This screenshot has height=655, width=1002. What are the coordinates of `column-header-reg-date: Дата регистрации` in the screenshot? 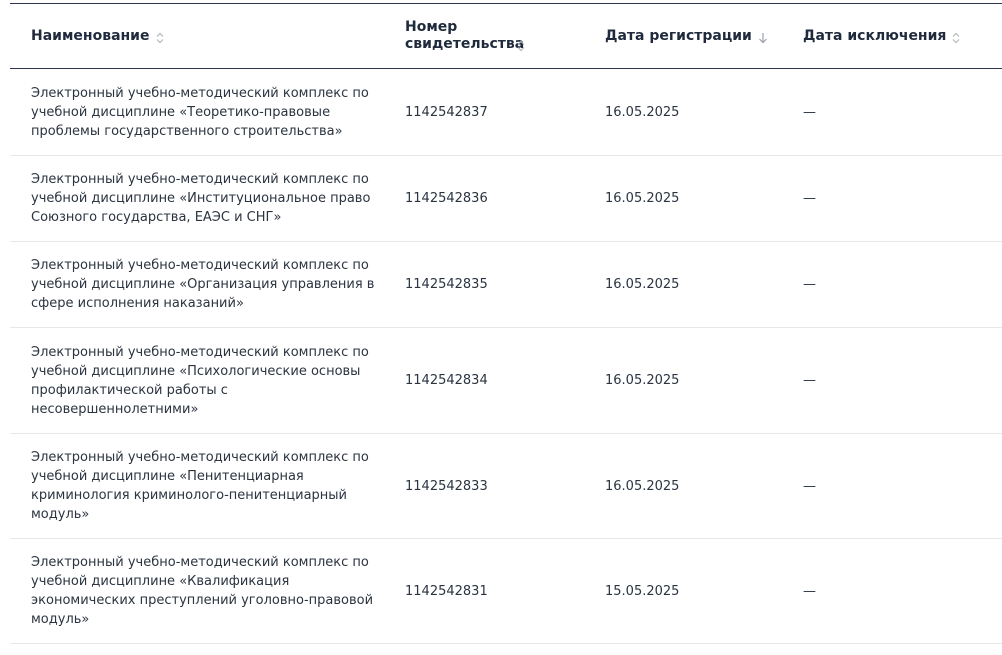 It's located at (704, 36).